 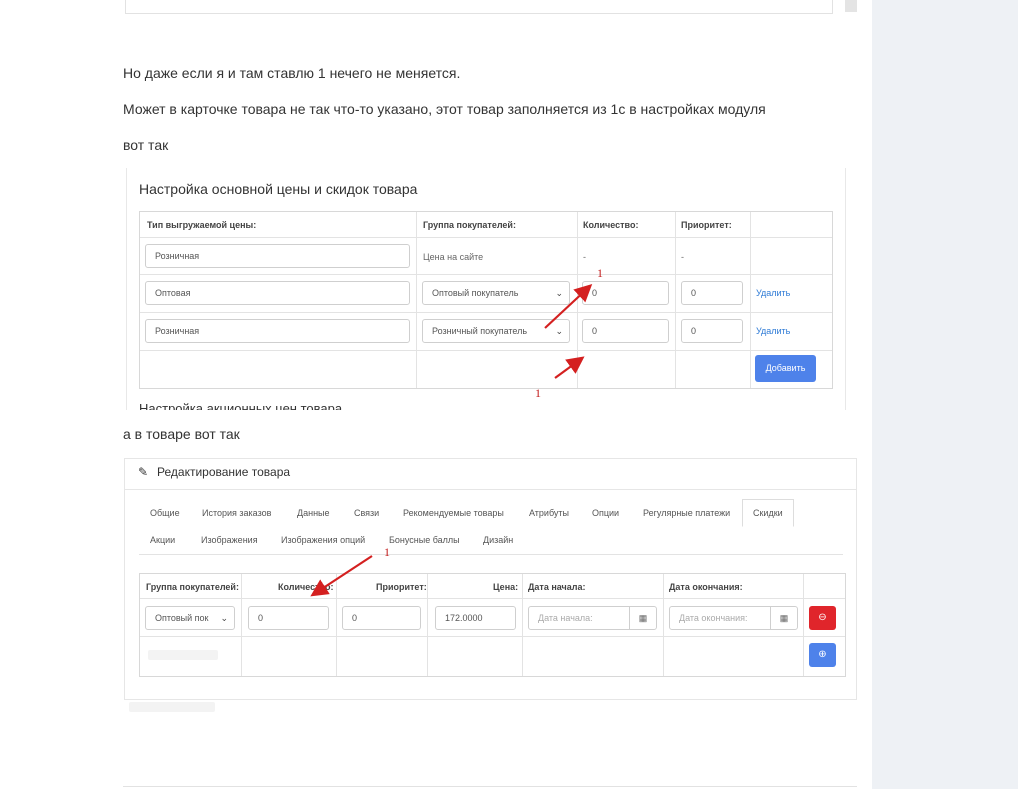 What do you see at coordinates (181, 434) in the screenshot?
I see `post-paragraph-4: а в товаре вот так` at bounding box center [181, 434].